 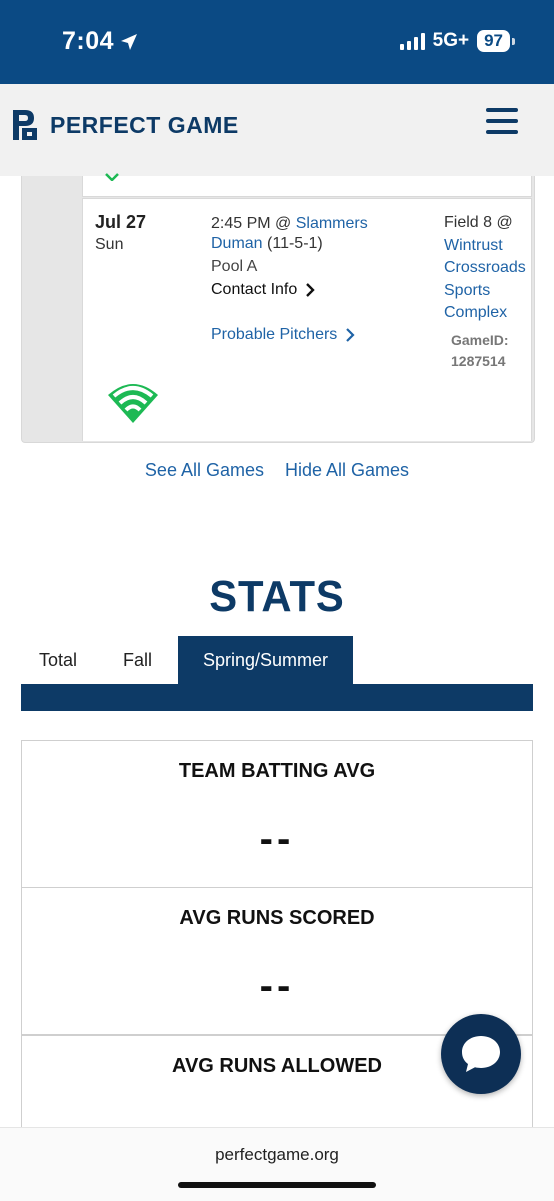 I want to click on game-time: 2:45 PM @ Slammers, so click(x=289, y=223).